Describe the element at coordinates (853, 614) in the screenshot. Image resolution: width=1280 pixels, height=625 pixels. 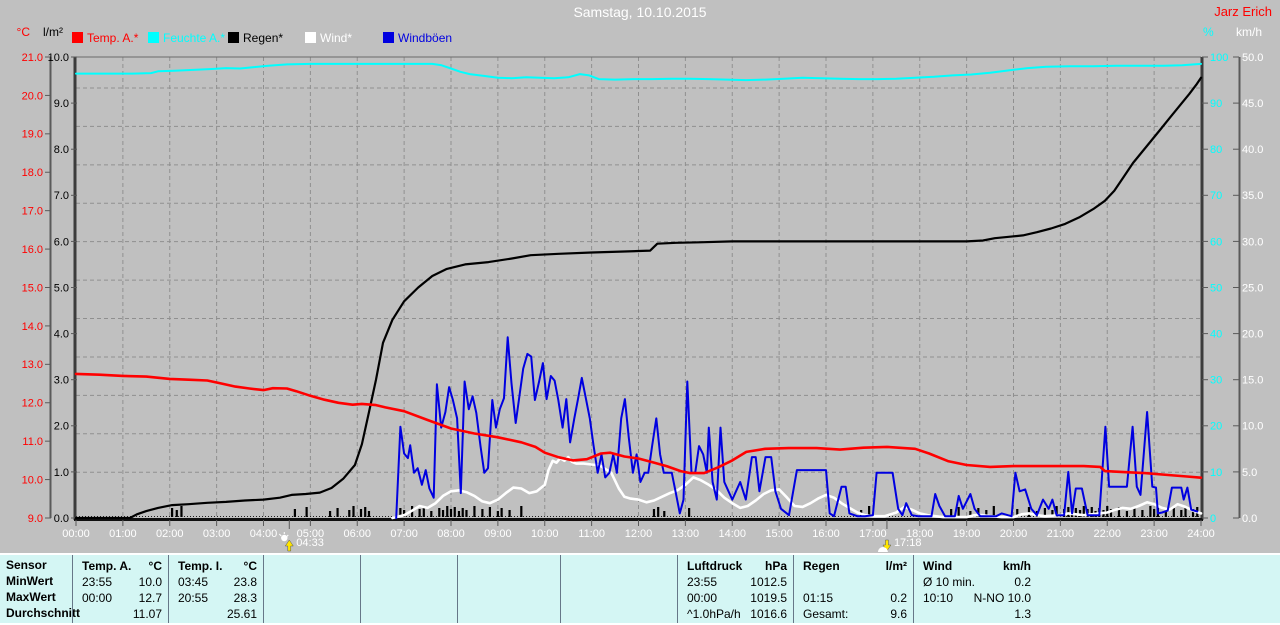
I see `summary-cell: Gesamt: 9.6` at that location.